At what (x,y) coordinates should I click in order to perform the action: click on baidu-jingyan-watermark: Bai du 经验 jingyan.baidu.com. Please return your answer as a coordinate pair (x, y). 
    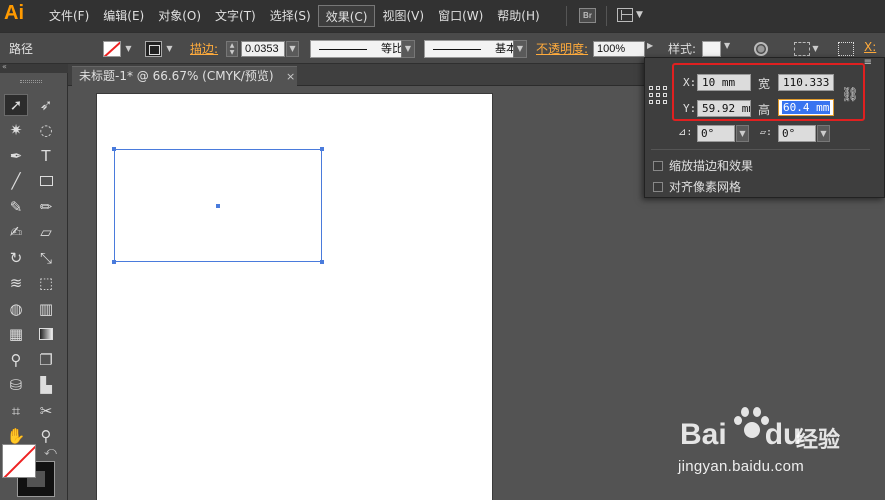
    Looking at the image, I should click on (771, 444).